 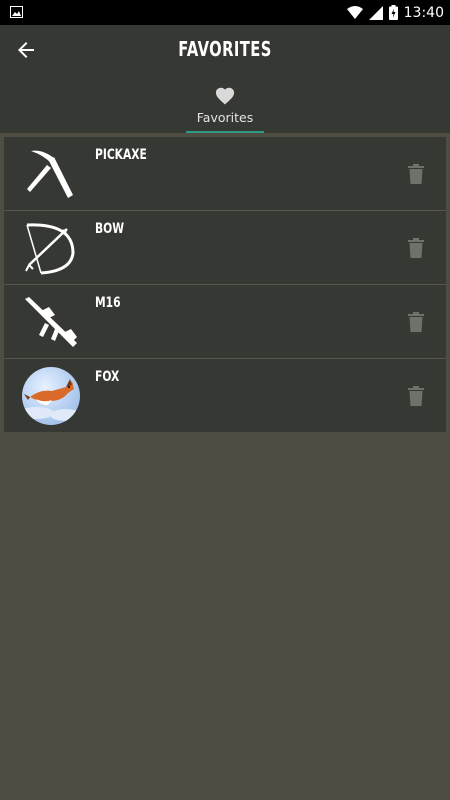 I want to click on bow-icon, so click(x=50, y=249).